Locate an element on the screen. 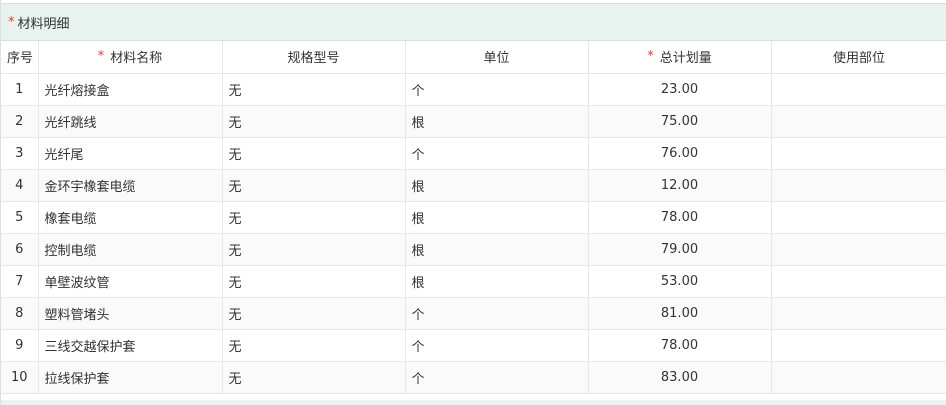 The height and width of the screenshot is (405, 946). cell-total-plan: 83.00 is located at coordinates (680, 377).